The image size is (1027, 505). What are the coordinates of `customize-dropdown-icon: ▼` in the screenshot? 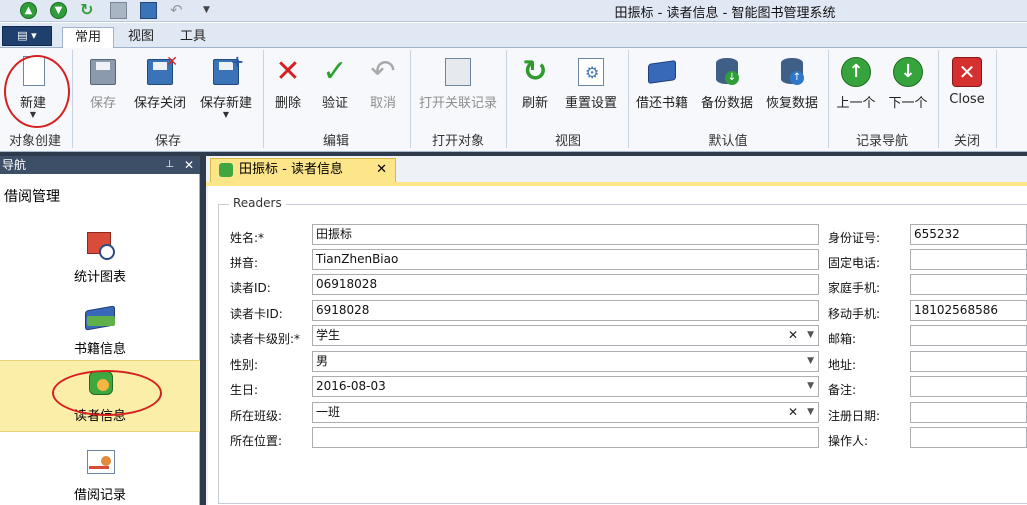 It's located at (211, 10).